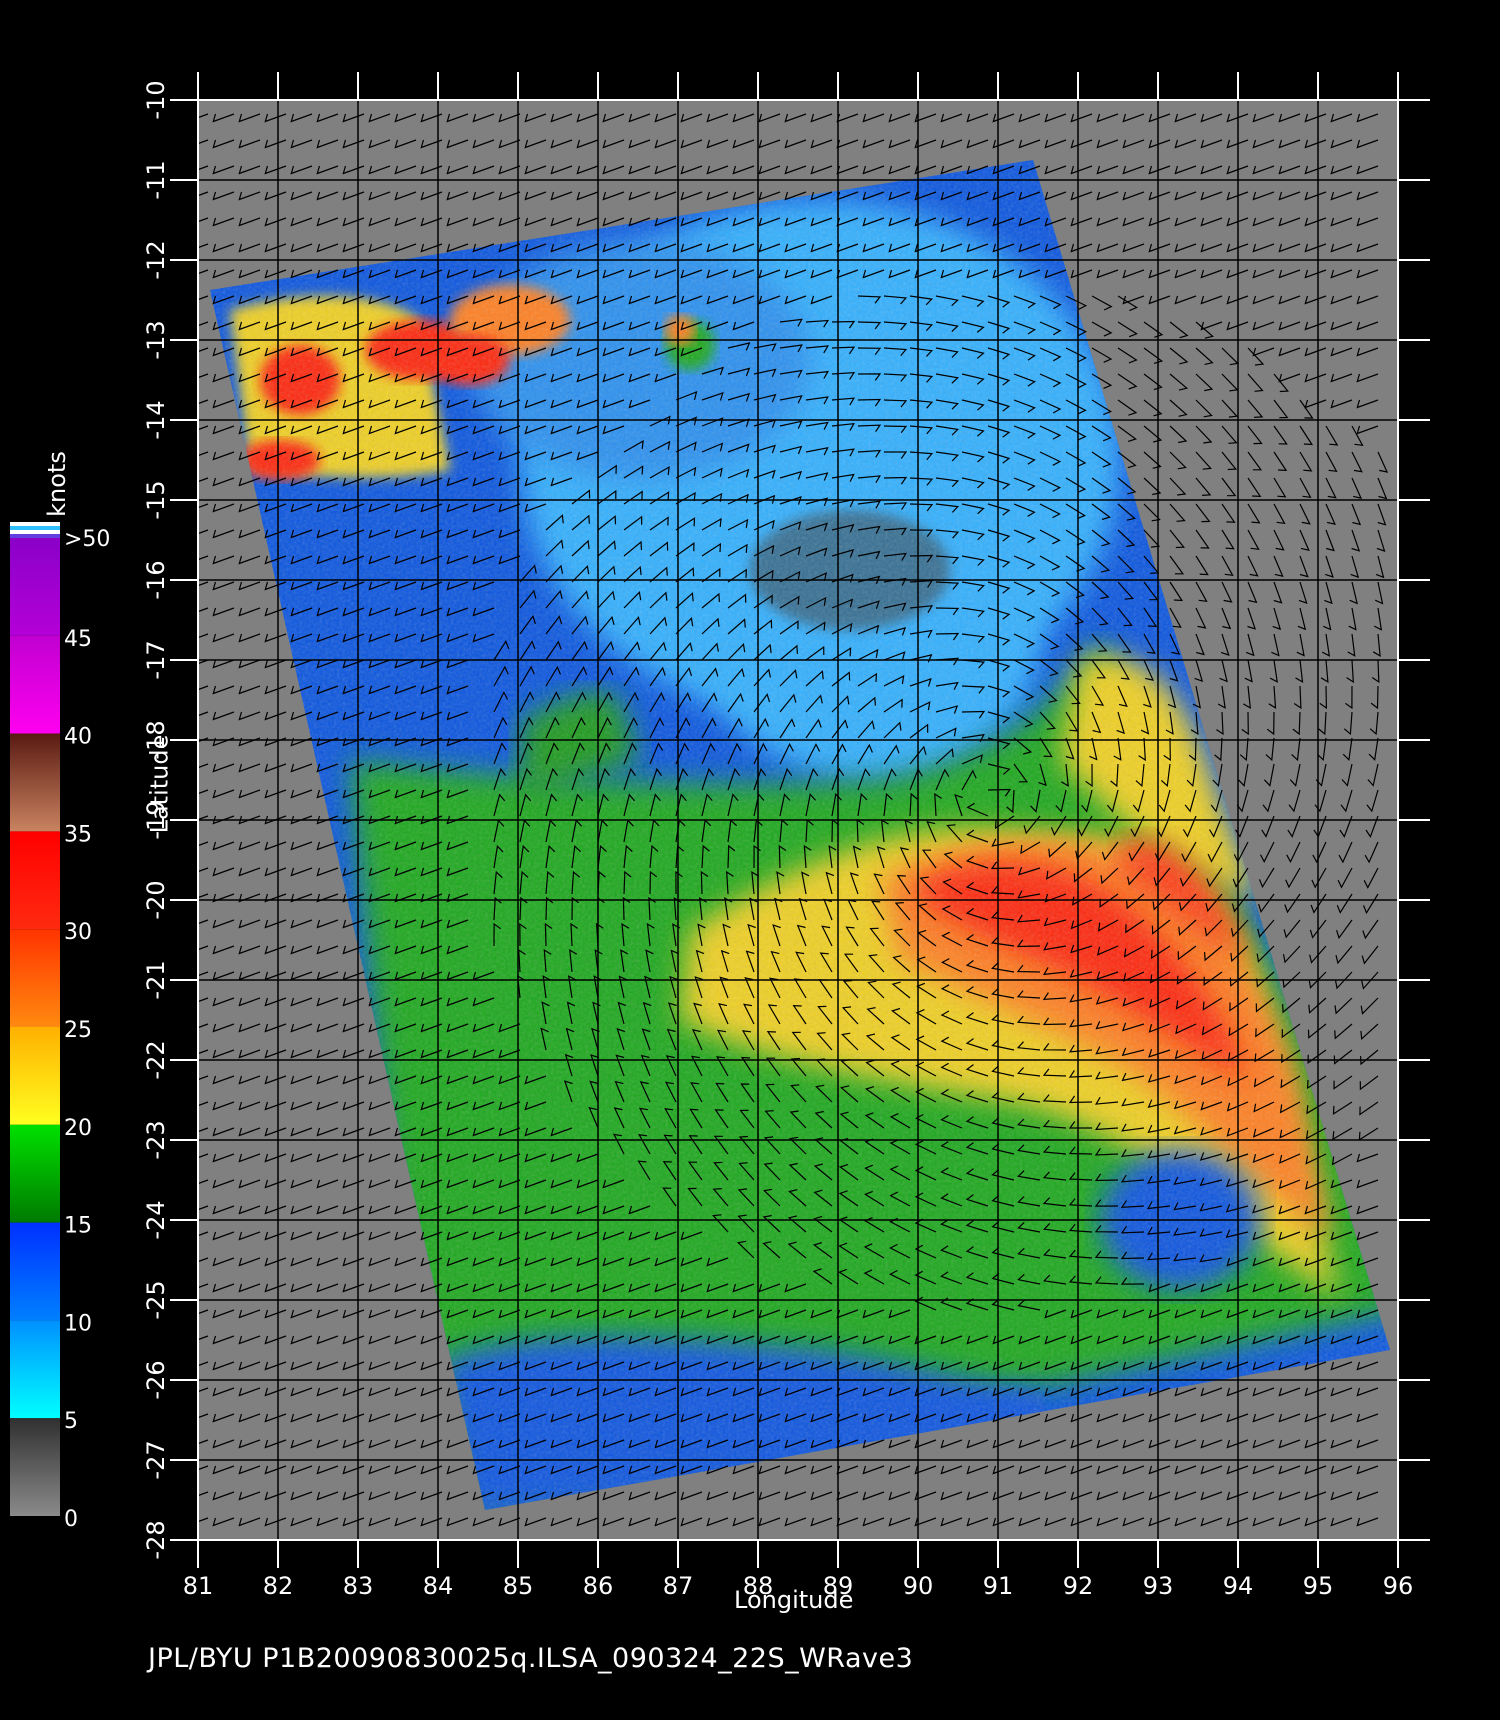 The width and height of the screenshot is (1500, 1720). Describe the element at coordinates (78, 639) in the screenshot. I see `colorbar-label: 45` at that location.